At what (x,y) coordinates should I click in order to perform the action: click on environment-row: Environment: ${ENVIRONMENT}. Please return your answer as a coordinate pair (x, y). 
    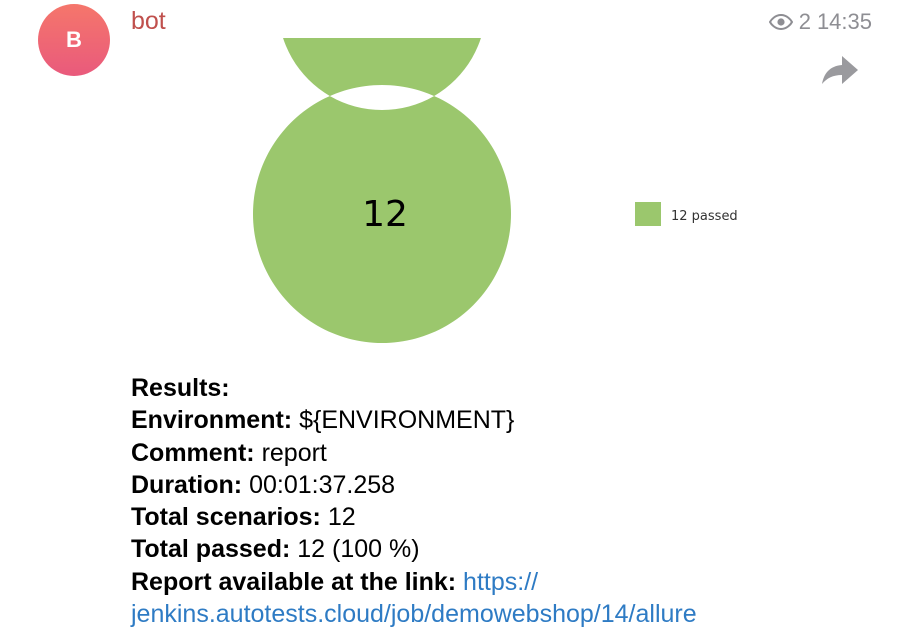
    Looking at the image, I should click on (414, 420).